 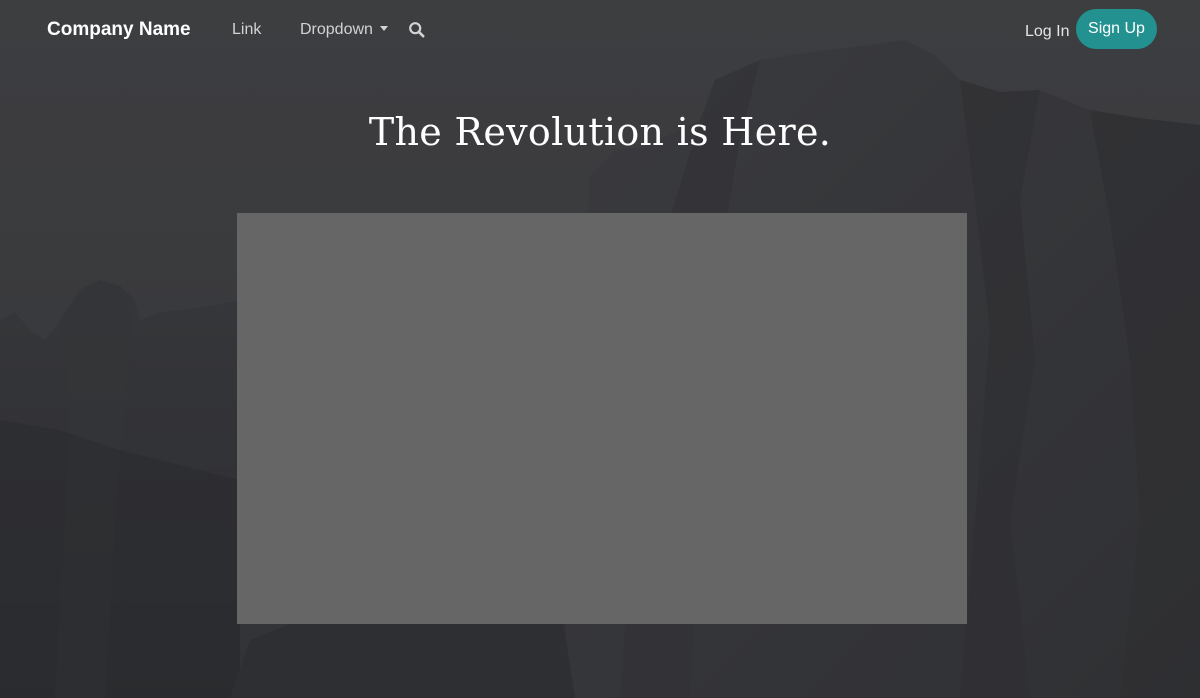 I want to click on nav-dropdown-toggle: Dropdown, so click(x=344, y=30).